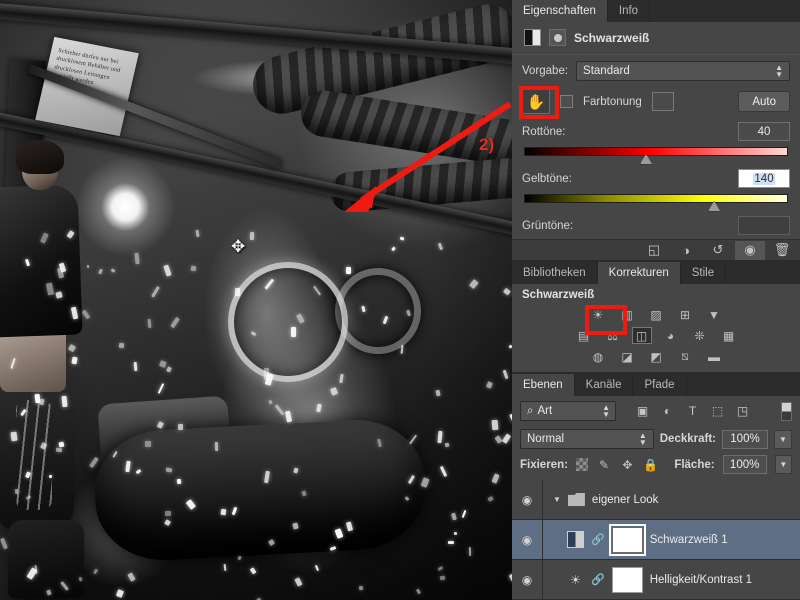 This screenshot has height=600, width=800. Describe the element at coordinates (654, 250) in the screenshot. I see `clip-to-layer-icon: ◱` at that location.